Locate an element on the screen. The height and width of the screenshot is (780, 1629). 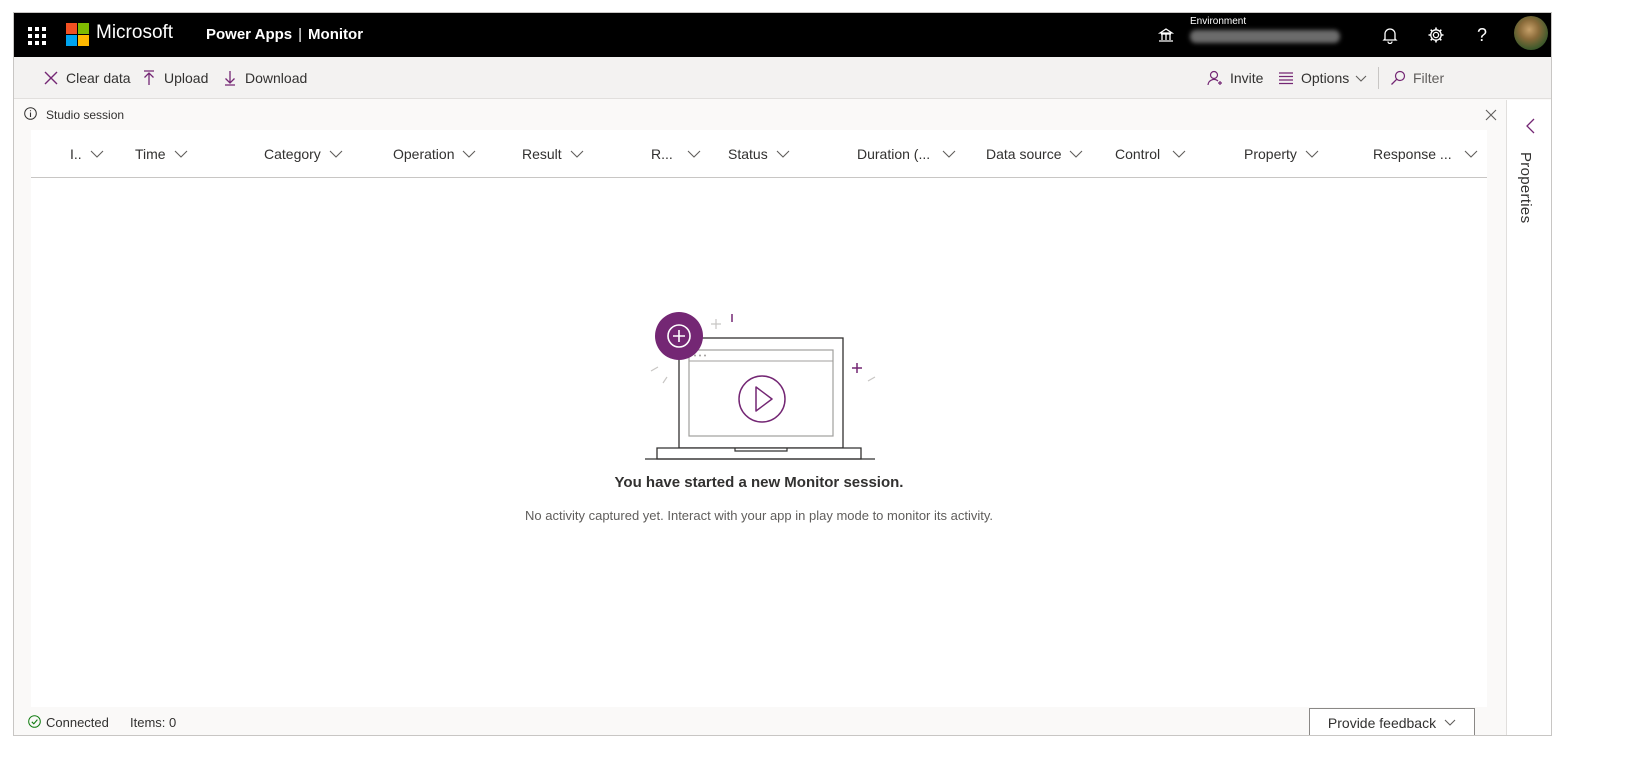
upload-icon is located at coordinates (149, 78).